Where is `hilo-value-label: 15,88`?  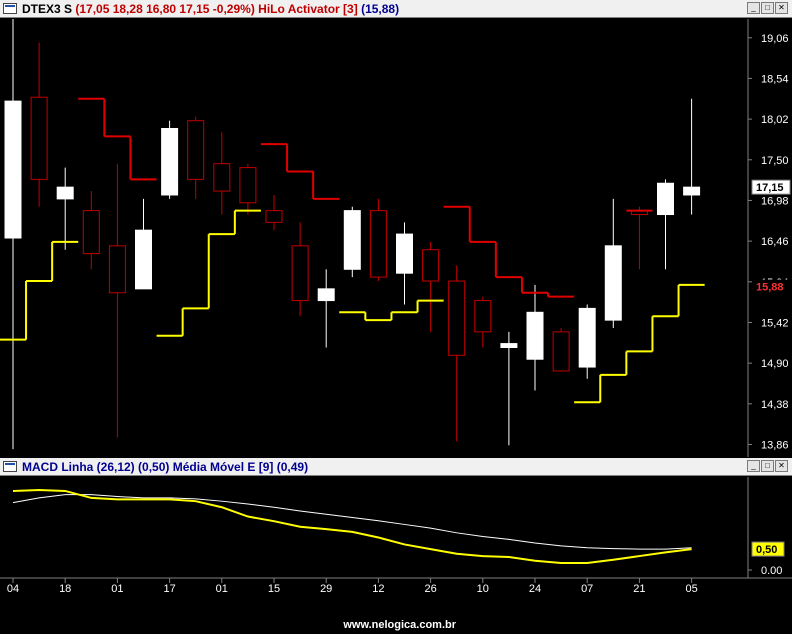
hilo-value-label: 15,88 is located at coordinates (770, 287).